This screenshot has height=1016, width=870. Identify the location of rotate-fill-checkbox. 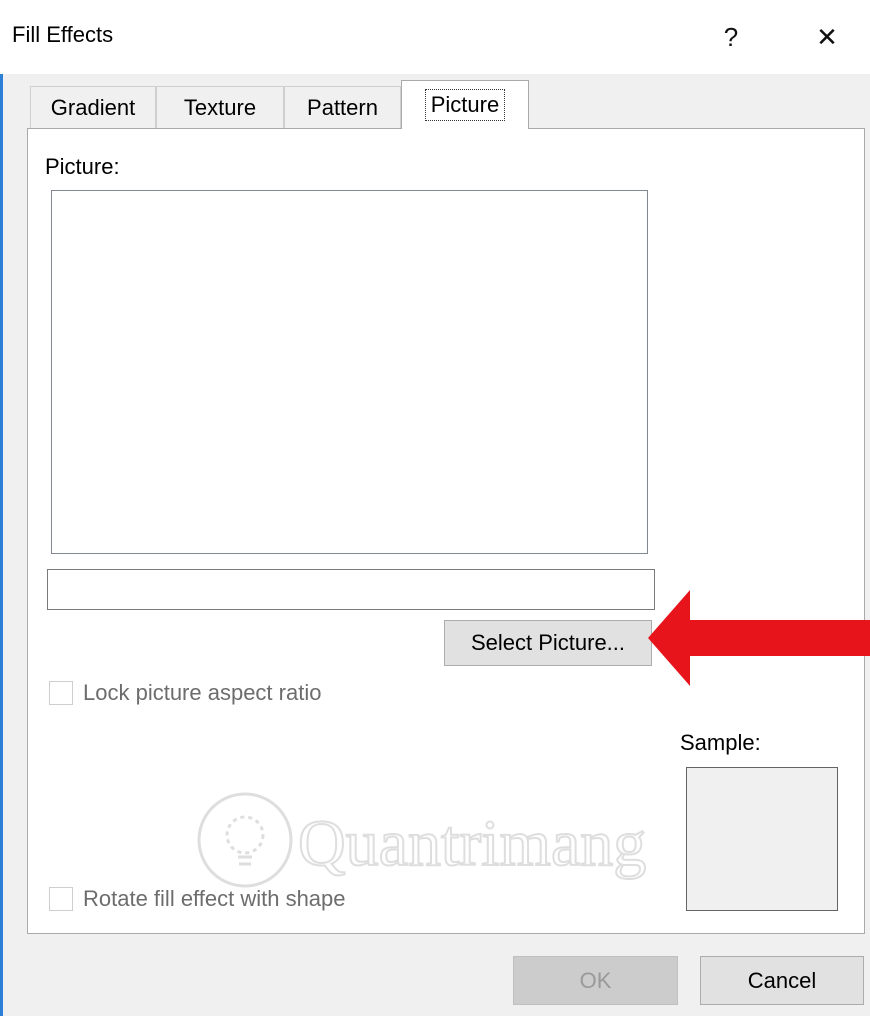
(61, 899).